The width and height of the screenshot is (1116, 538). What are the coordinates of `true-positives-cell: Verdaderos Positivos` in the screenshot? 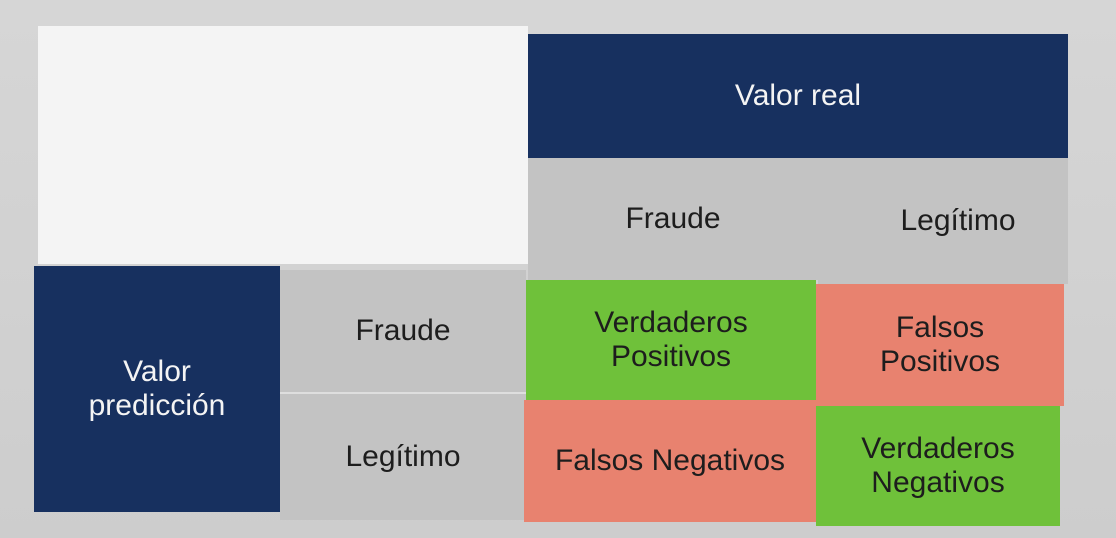 It's located at (671, 340).